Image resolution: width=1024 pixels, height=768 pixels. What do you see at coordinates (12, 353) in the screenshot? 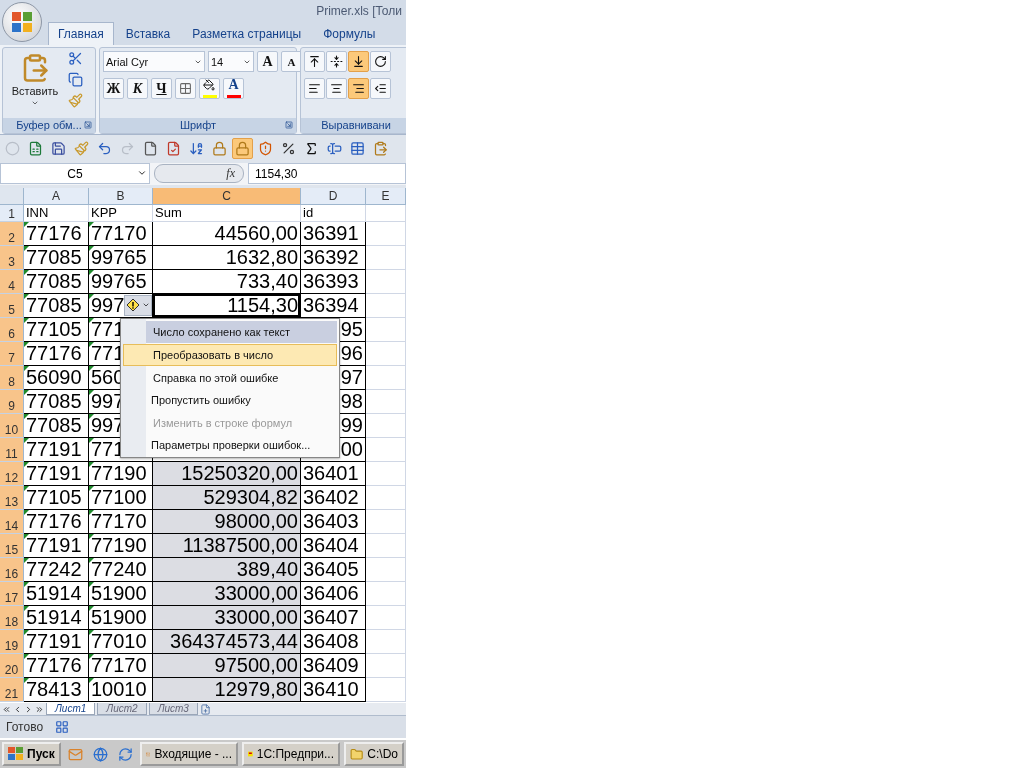
I see `row-header: 7` at bounding box center [12, 353].